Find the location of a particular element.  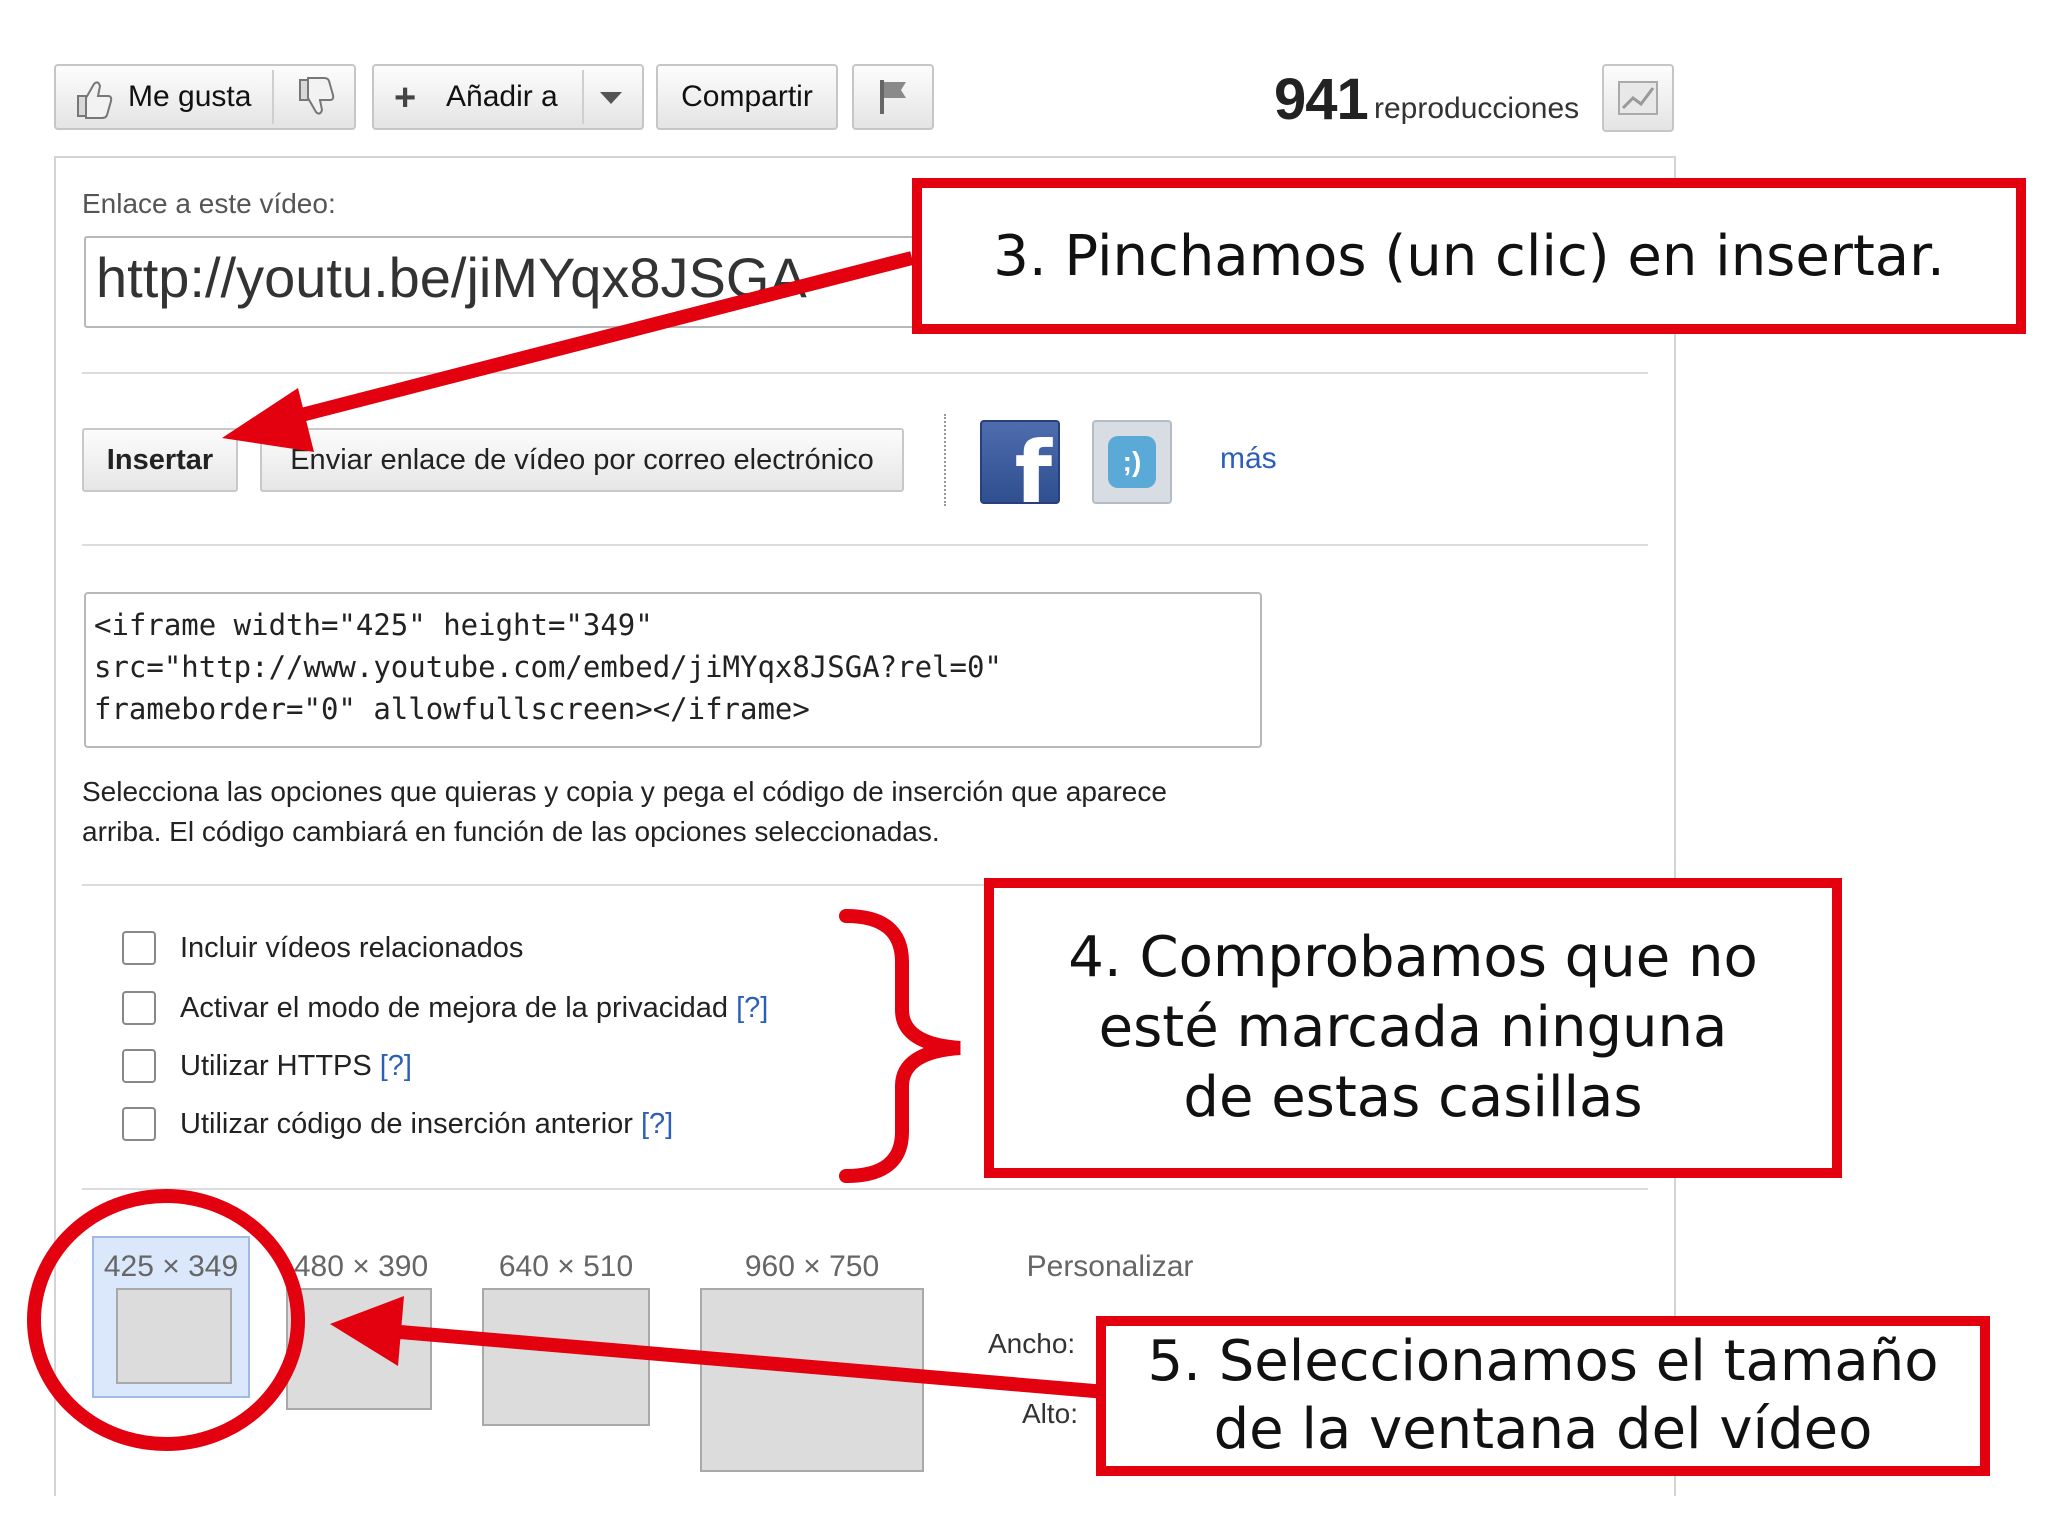

more-link: más is located at coordinates (1248, 459).